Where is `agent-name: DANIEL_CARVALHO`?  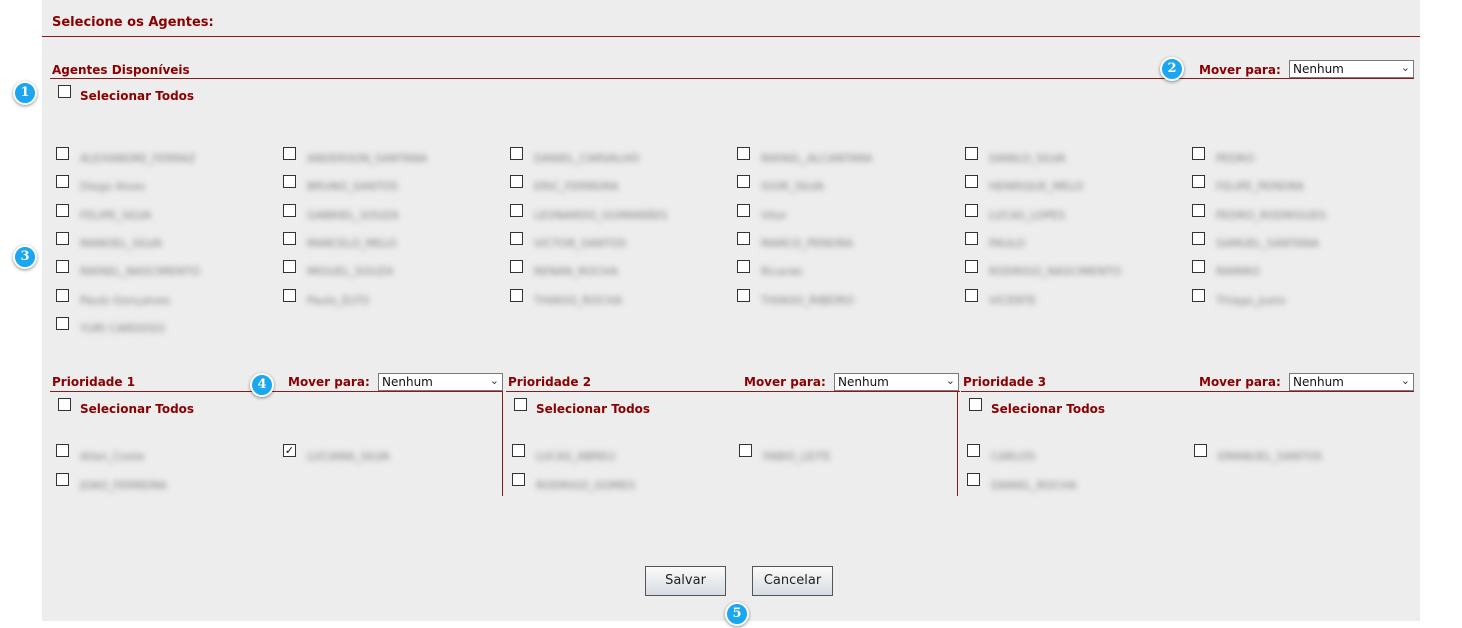
agent-name: DANIEL_CARVALHO is located at coordinates (587, 158).